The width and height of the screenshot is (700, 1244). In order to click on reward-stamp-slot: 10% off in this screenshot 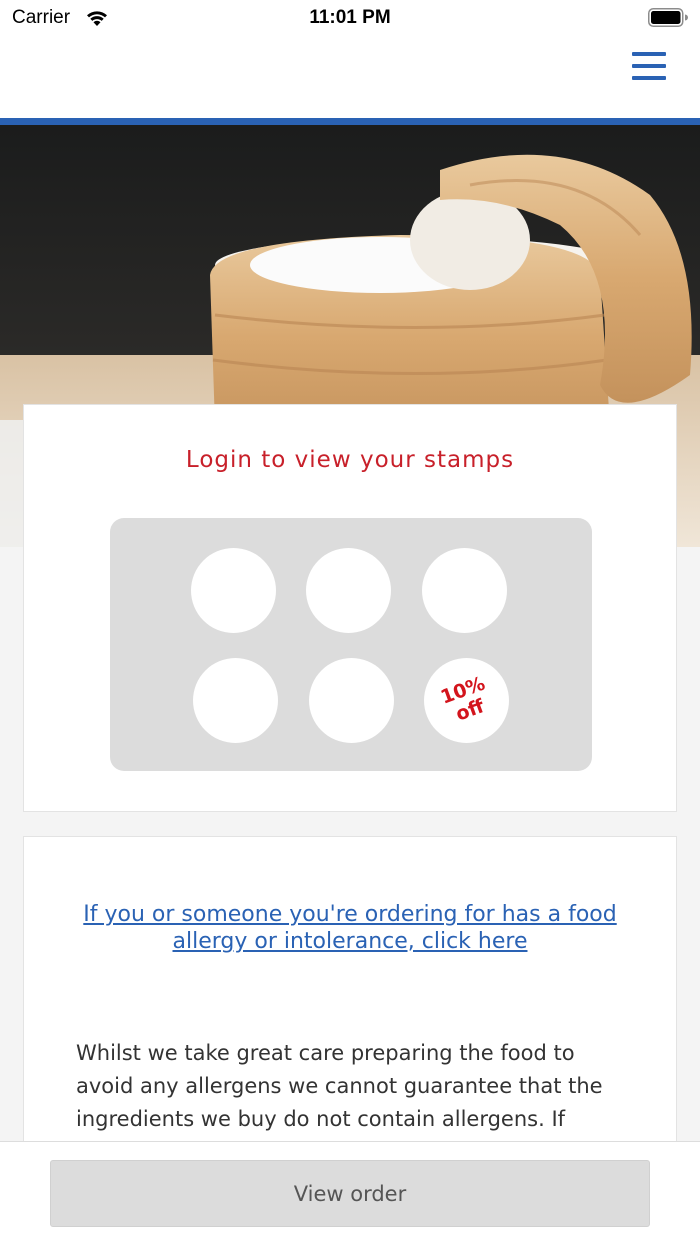, I will do `click(466, 700)`.